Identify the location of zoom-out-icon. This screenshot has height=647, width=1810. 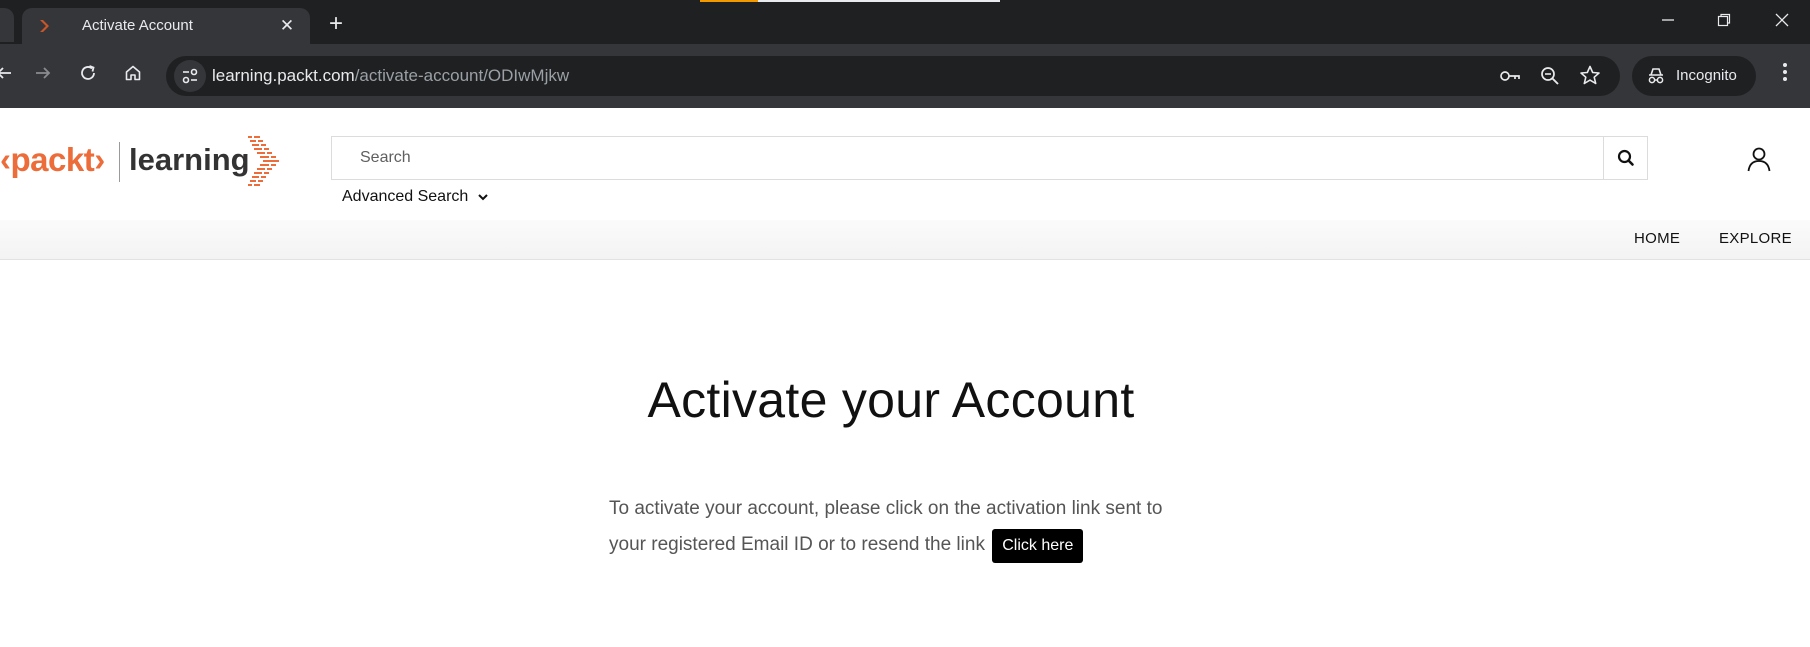
(1550, 76).